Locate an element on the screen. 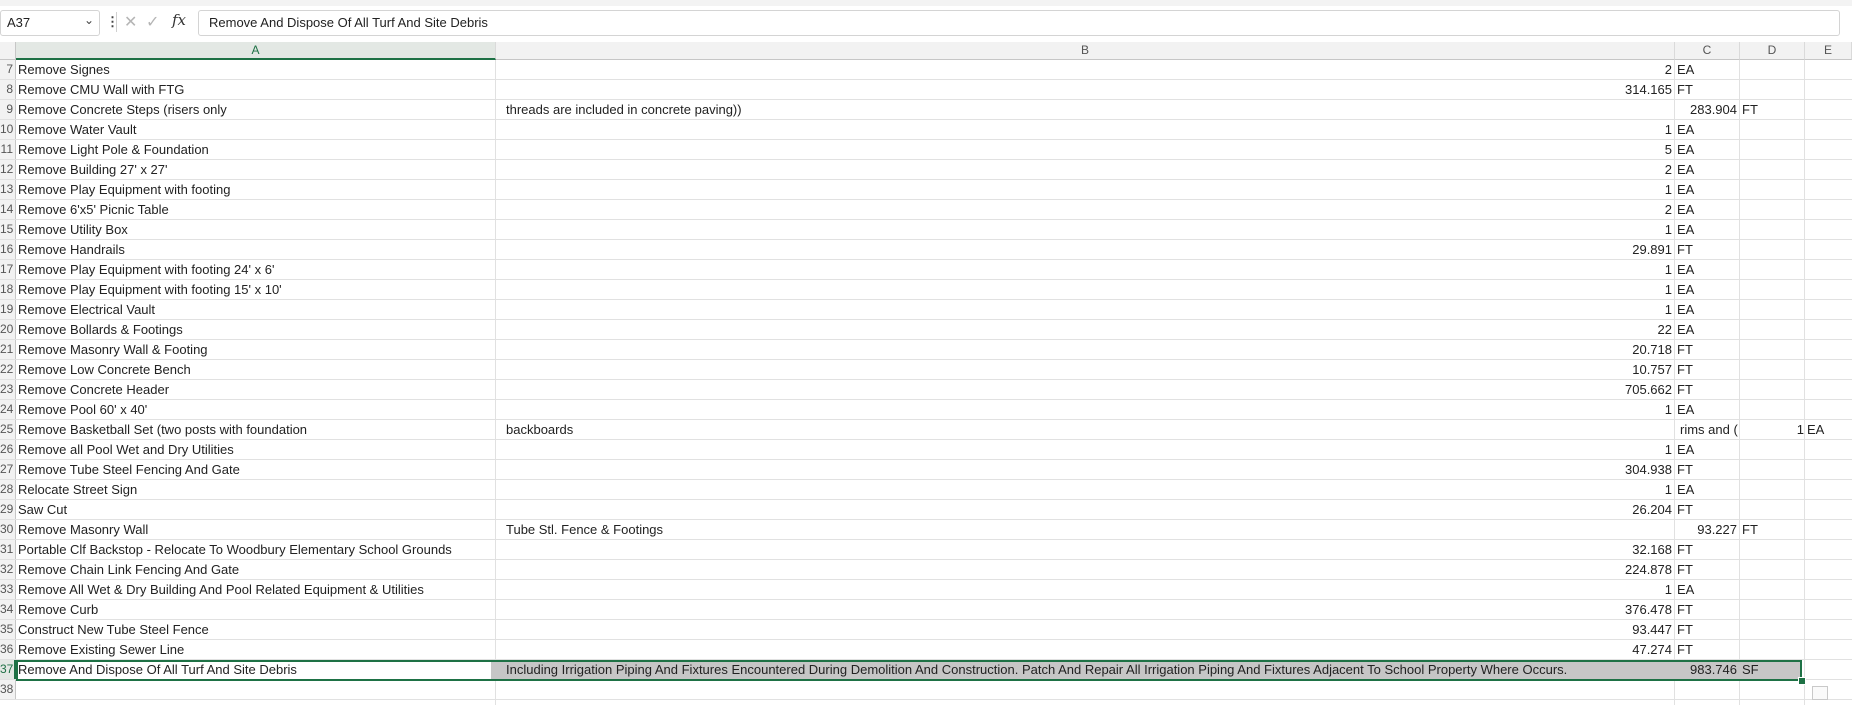  row-header: 28 is located at coordinates (8, 489).